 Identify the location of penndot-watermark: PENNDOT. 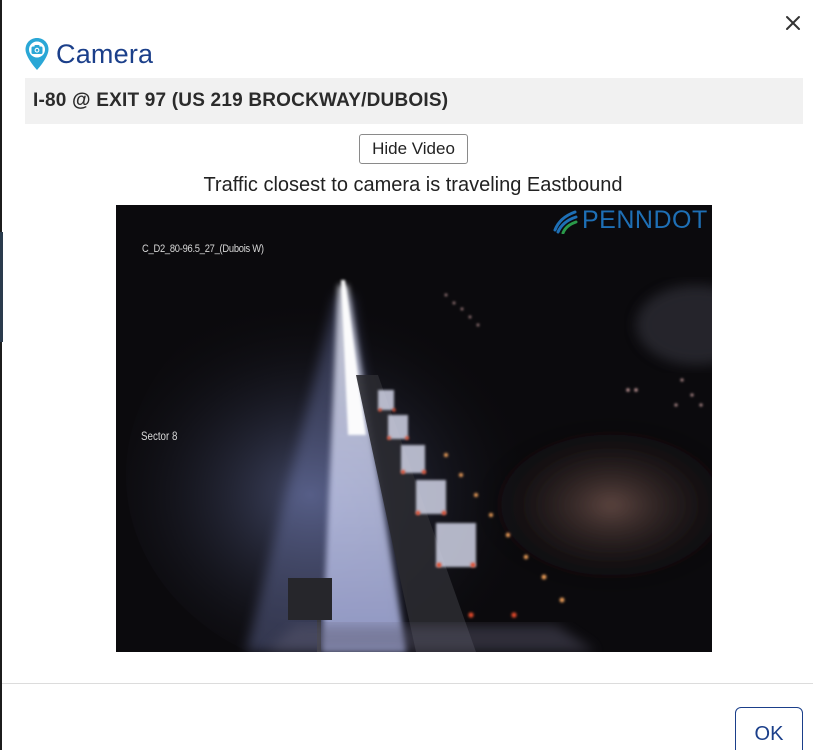
(630, 220).